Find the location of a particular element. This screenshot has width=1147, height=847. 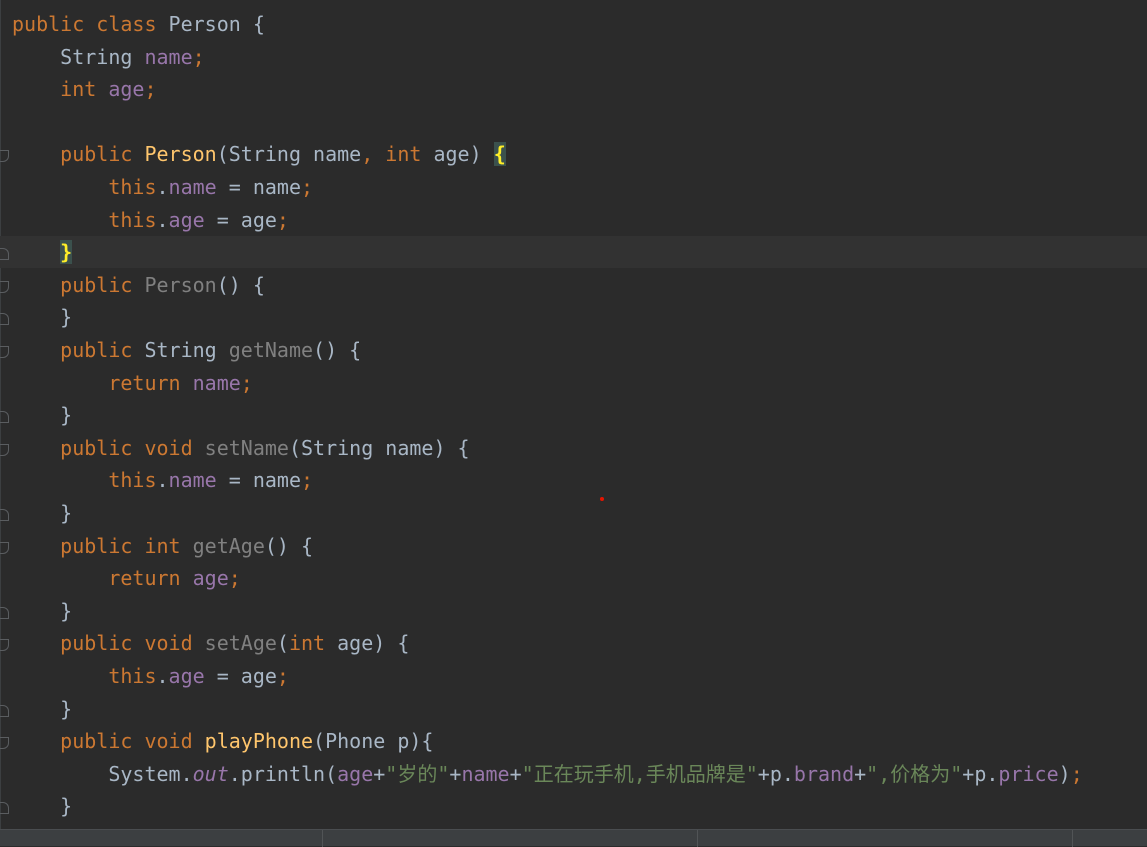

code-line: public void setAge(int age) { is located at coordinates (573, 643).